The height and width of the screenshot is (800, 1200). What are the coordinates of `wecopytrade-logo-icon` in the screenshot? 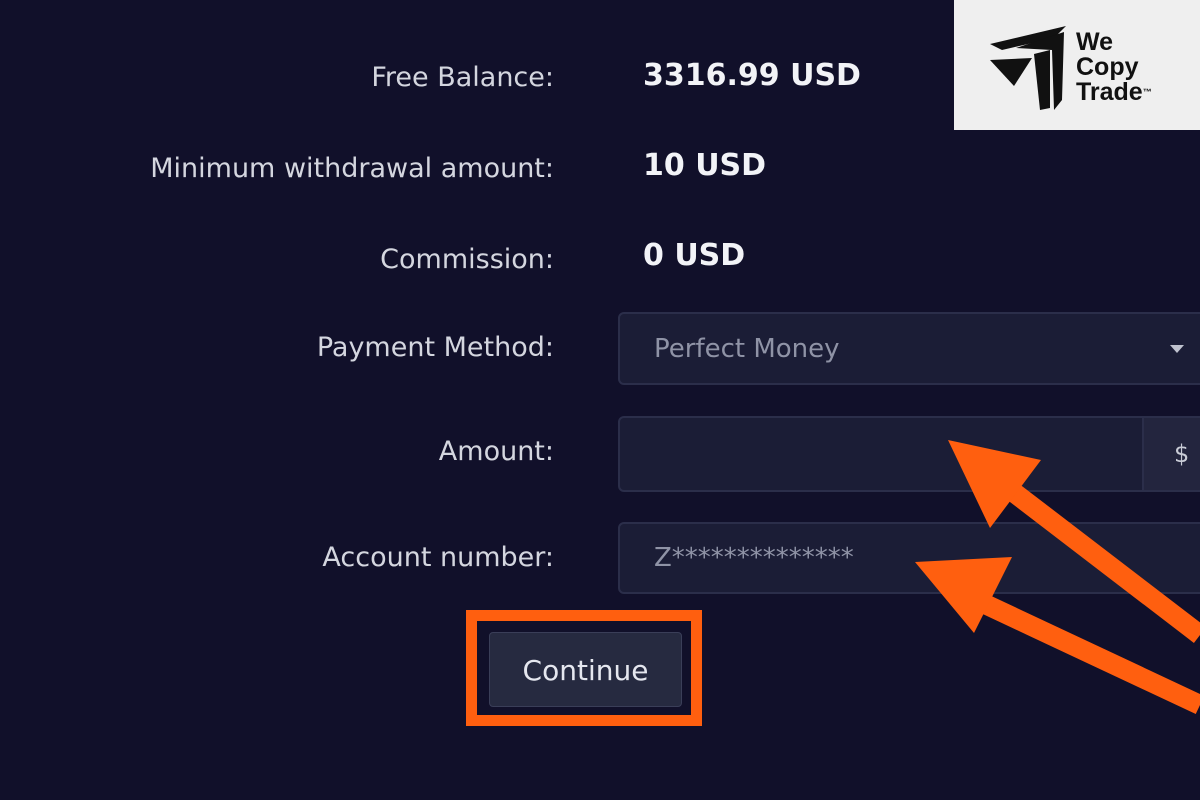 It's located at (1028, 68).